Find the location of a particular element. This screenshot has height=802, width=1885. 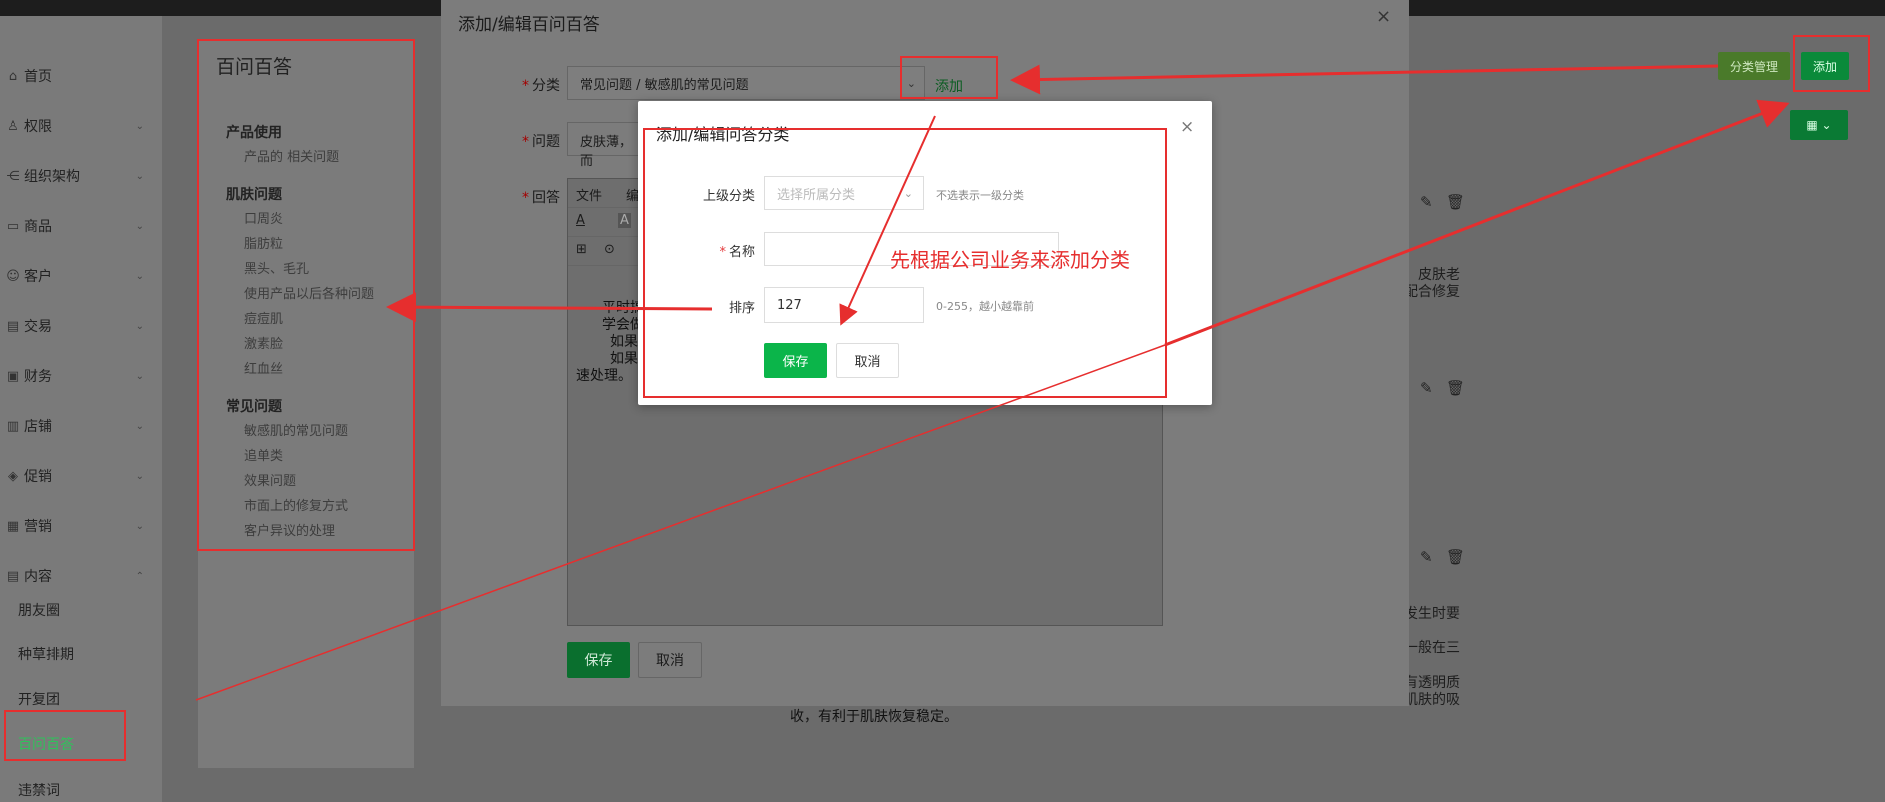

arrow-to-panel is located at coordinates (549, 307).